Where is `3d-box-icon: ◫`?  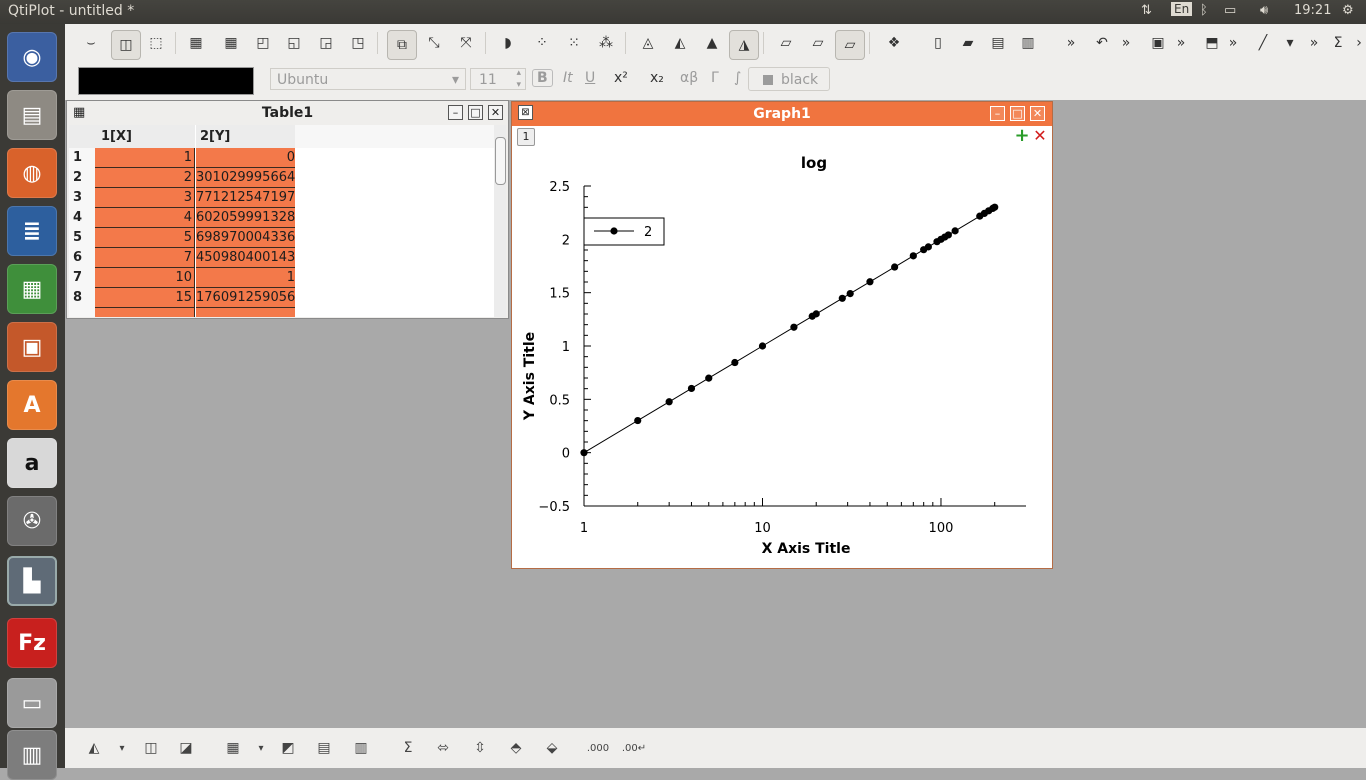 3d-box-icon: ◫ is located at coordinates (126, 45).